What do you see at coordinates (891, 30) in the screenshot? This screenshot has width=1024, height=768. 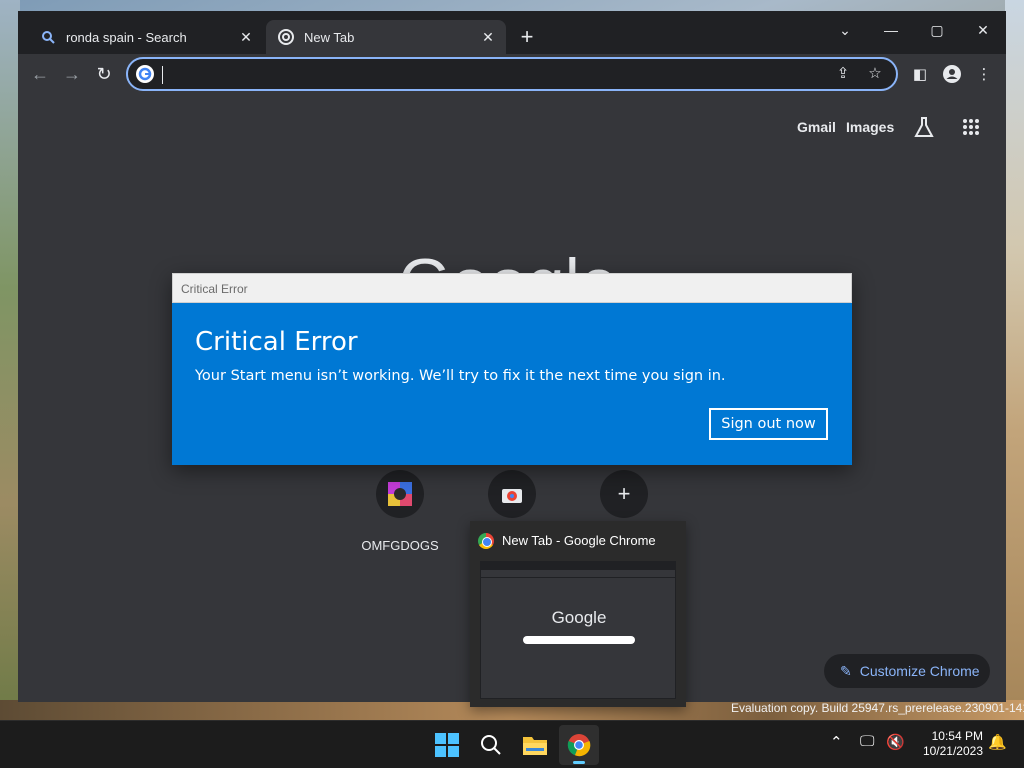 I see `minimize-button: —` at bounding box center [891, 30].